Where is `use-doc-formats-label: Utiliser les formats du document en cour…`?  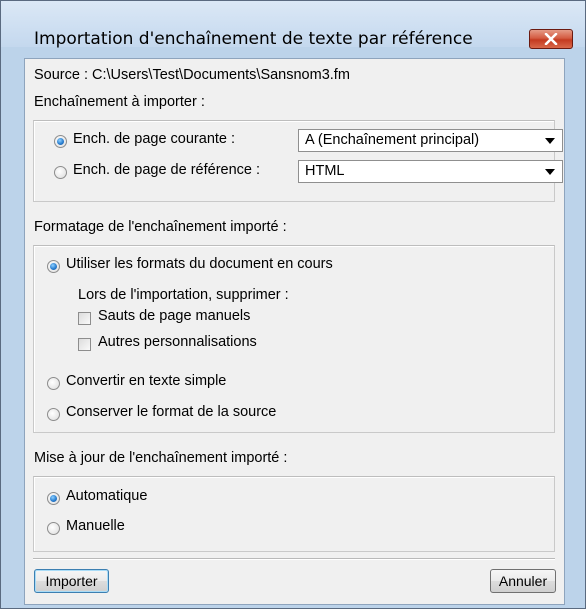
use-doc-formats-label: Utiliser les formats du document en cour… is located at coordinates (199, 264).